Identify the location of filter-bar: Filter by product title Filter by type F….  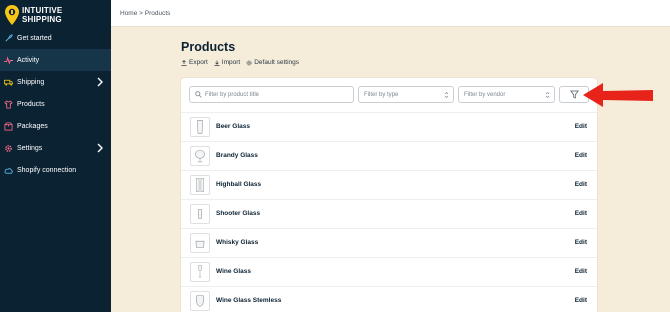
(389, 95).